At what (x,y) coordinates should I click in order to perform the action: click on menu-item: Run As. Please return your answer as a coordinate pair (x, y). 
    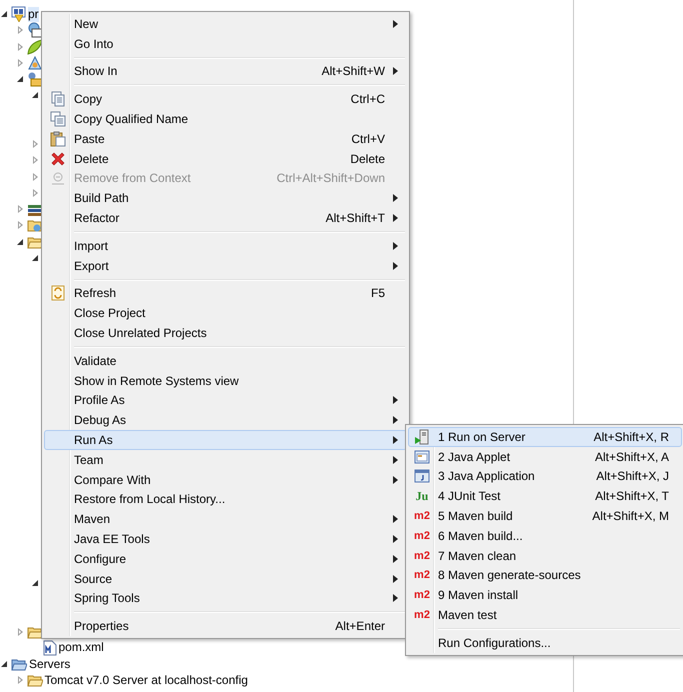
    Looking at the image, I should click on (225, 440).